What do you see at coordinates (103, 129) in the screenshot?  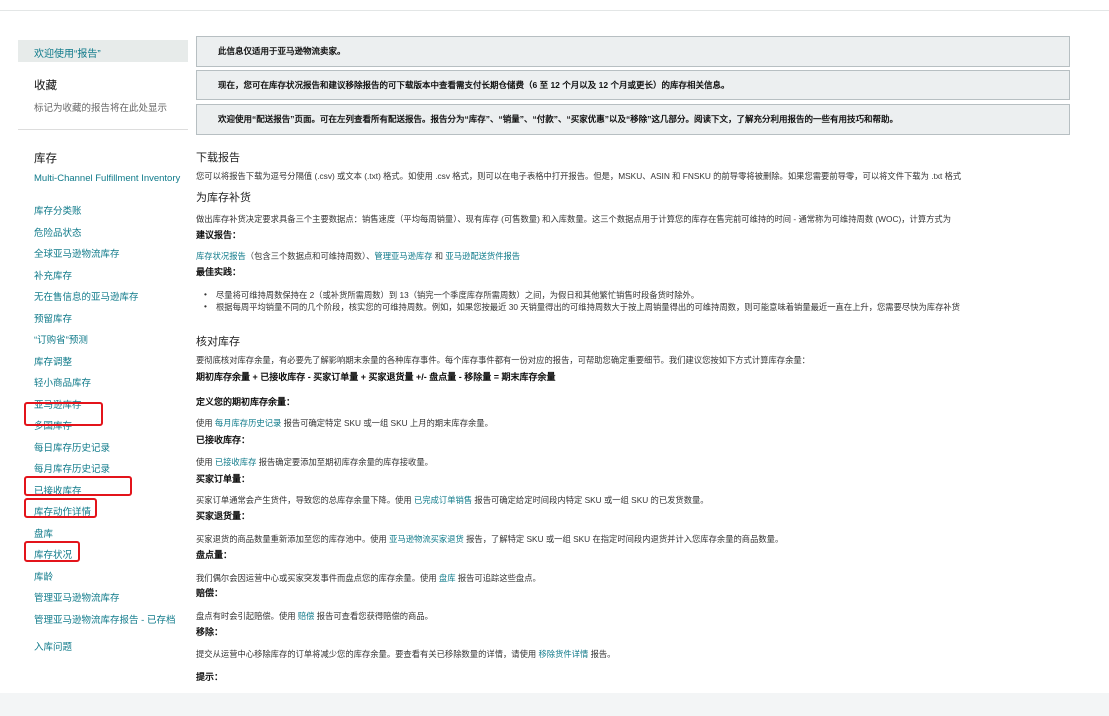 I see `sidebar-divider` at bounding box center [103, 129].